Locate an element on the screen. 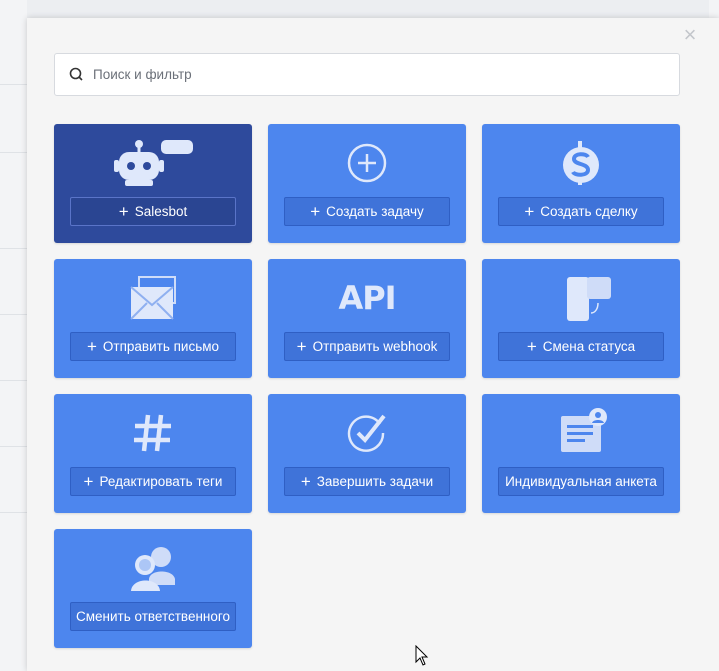 The width and height of the screenshot is (719, 671). tile-label: Индивидуальная анкета is located at coordinates (581, 481).